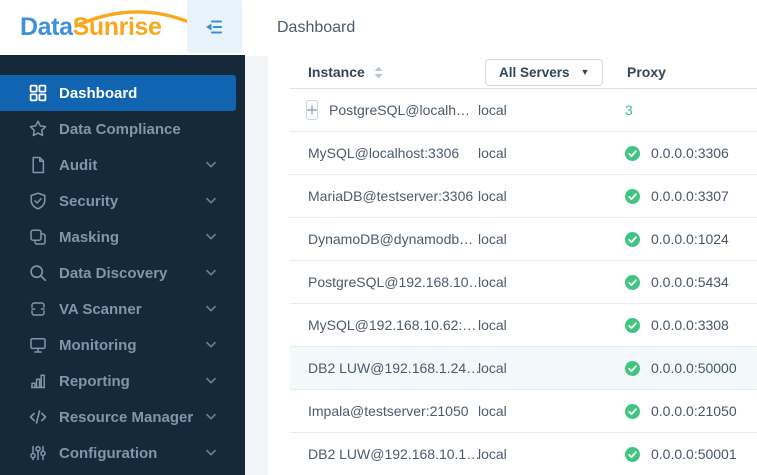  Describe the element at coordinates (38, 381) in the screenshot. I see `chart-icon` at that location.